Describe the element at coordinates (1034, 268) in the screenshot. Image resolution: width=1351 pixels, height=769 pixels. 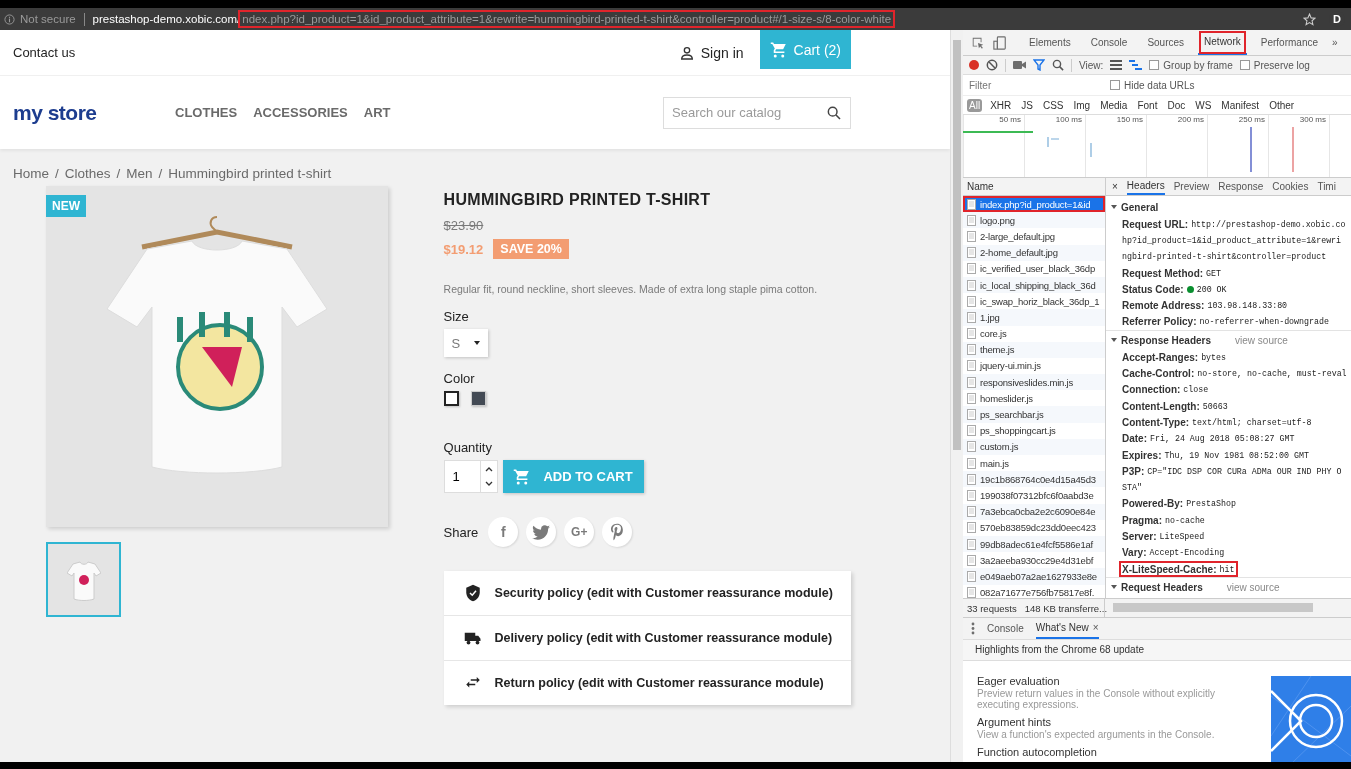
I see `request-row: ic_verified_user_black_36dp` at that location.